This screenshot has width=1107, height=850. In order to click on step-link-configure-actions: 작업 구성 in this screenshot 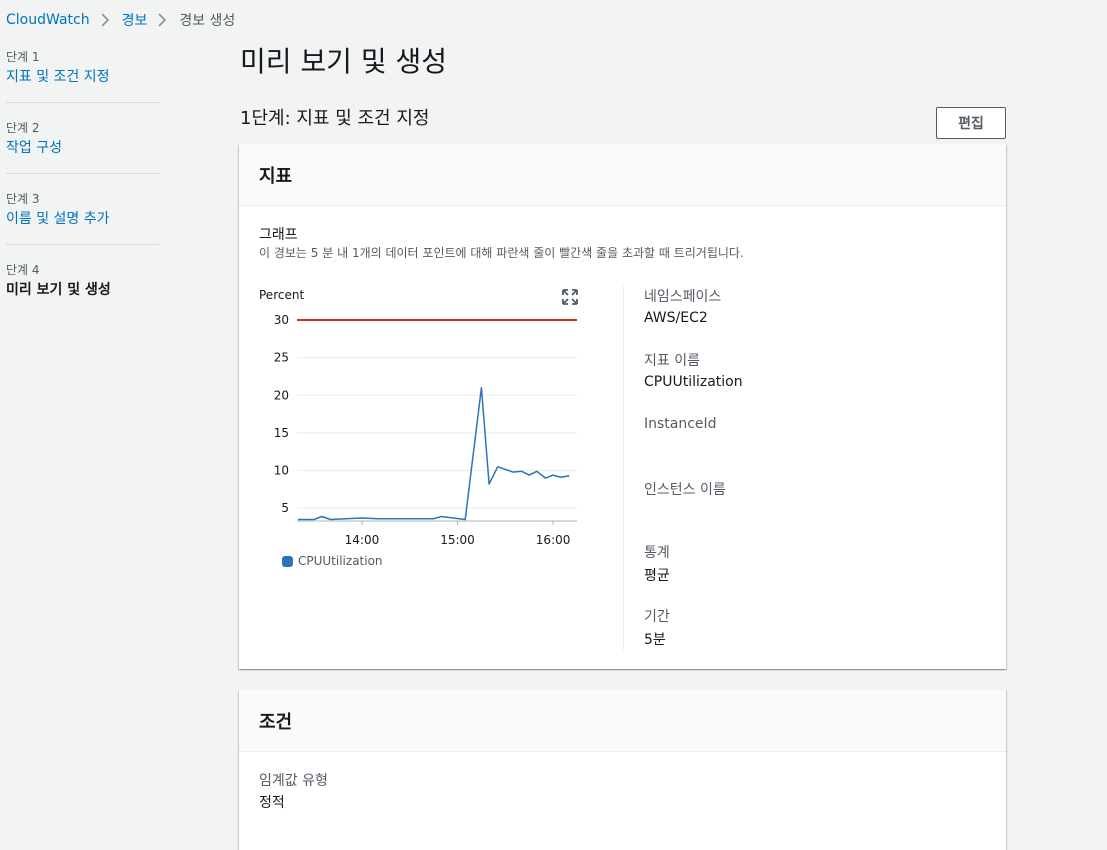, I will do `click(82, 148)`.